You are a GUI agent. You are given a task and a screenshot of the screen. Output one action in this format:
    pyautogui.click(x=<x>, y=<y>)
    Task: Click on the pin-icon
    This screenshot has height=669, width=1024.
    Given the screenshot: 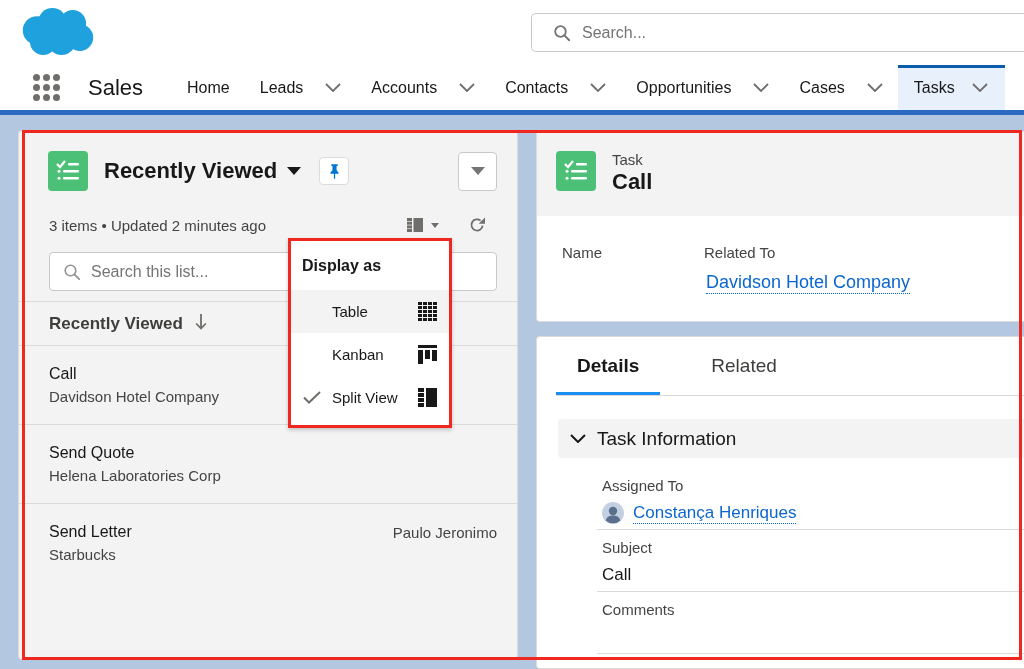 What is the action you would take?
    pyautogui.click(x=334, y=171)
    